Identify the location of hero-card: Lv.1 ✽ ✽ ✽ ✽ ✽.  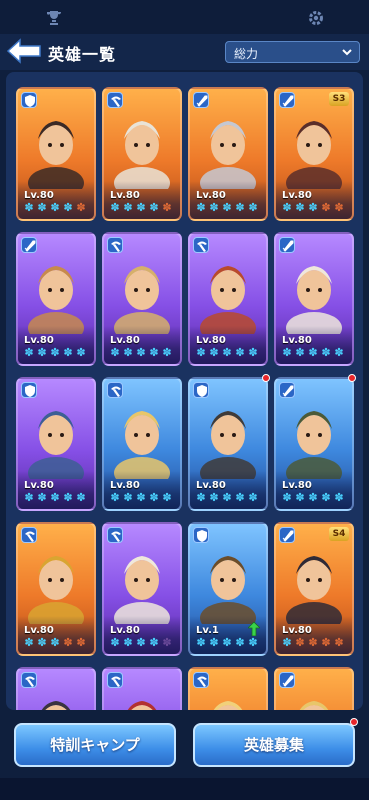
(228, 589).